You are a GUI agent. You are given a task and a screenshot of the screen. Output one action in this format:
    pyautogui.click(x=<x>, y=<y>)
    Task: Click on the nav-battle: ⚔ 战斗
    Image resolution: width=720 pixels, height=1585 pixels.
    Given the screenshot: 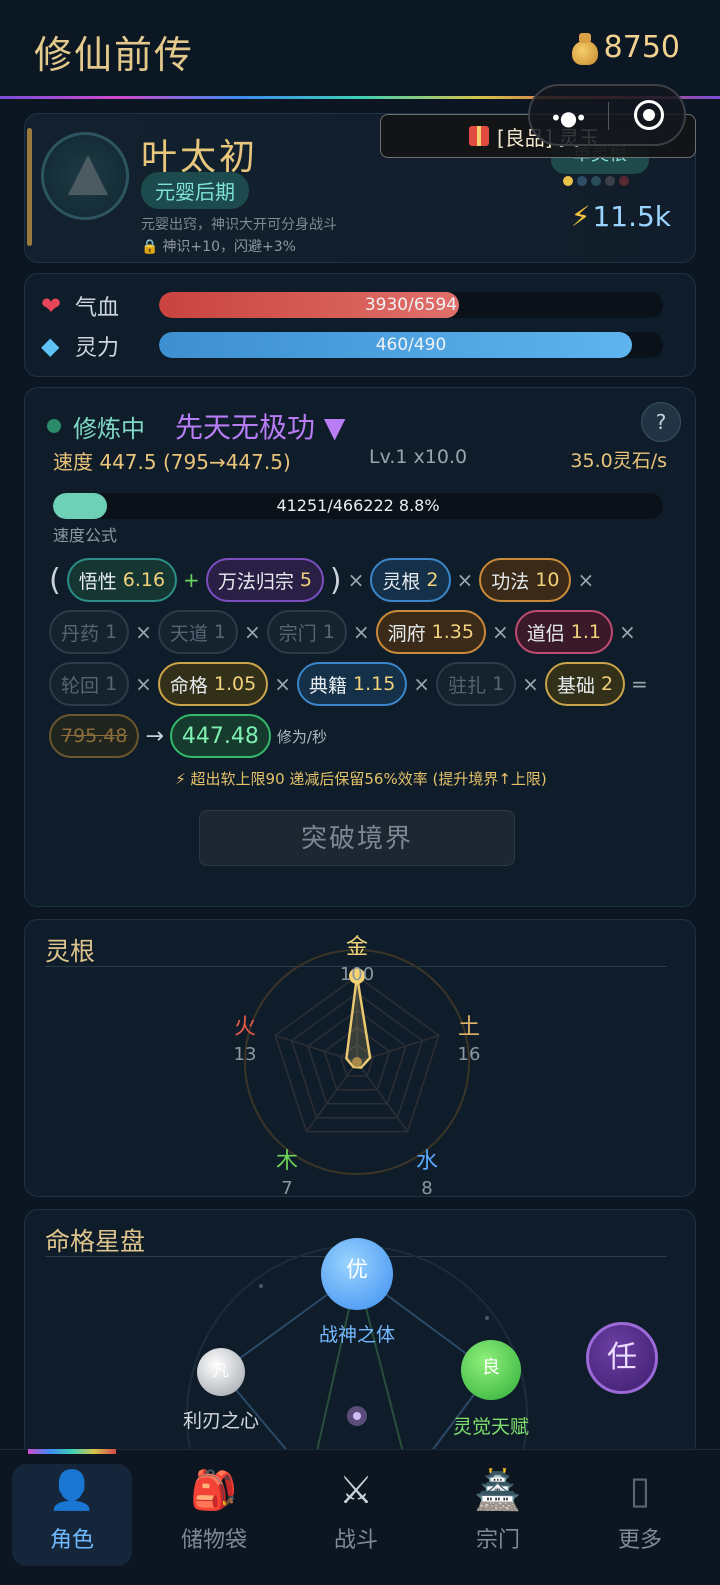 What is the action you would take?
    pyautogui.click(x=356, y=1509)
    